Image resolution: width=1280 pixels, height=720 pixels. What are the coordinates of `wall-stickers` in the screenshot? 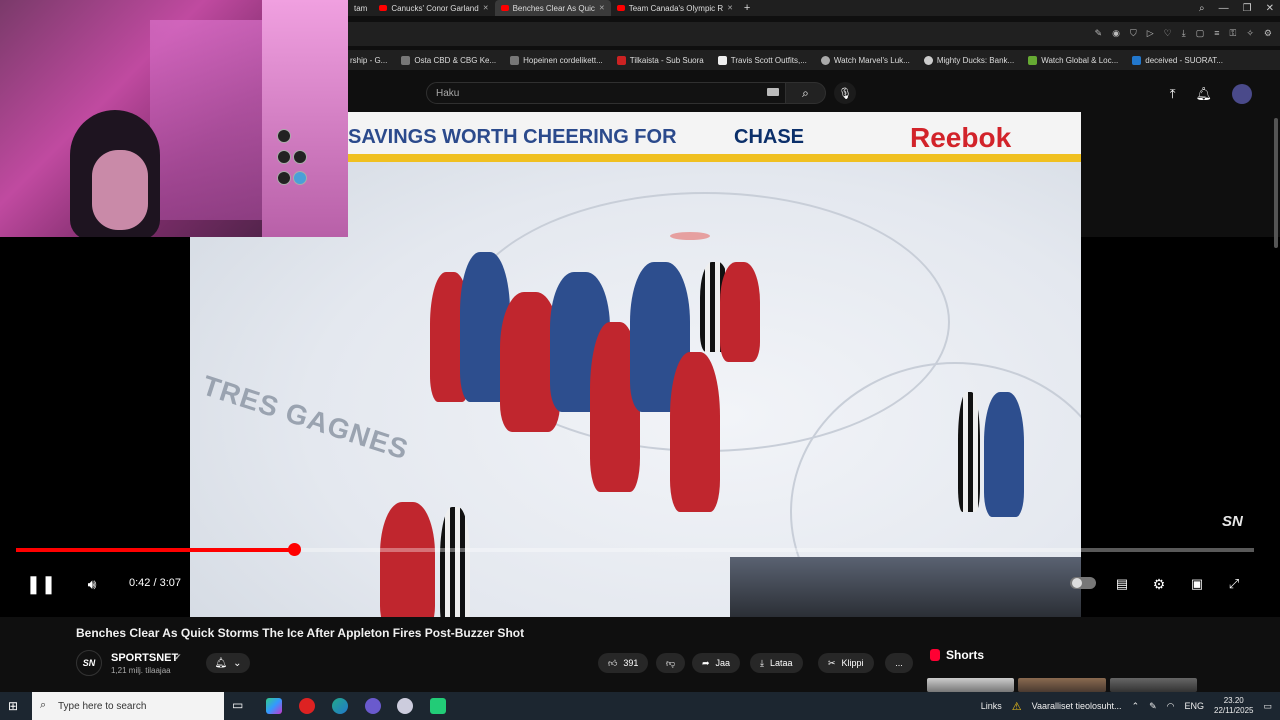 It's located at (296, 163).